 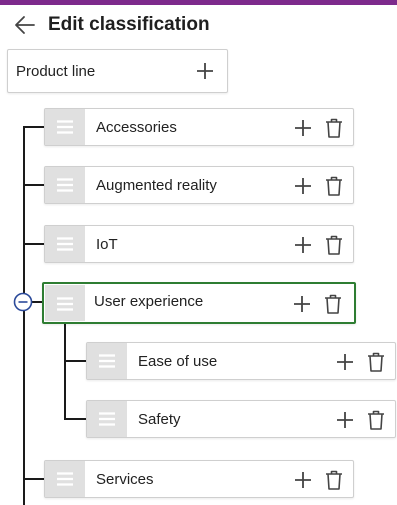 What do you see at coordinates (241, 361) in the screenshot?
I see `tree-node-ease-of-use: Ease of use` at bounding box center [241, 361].